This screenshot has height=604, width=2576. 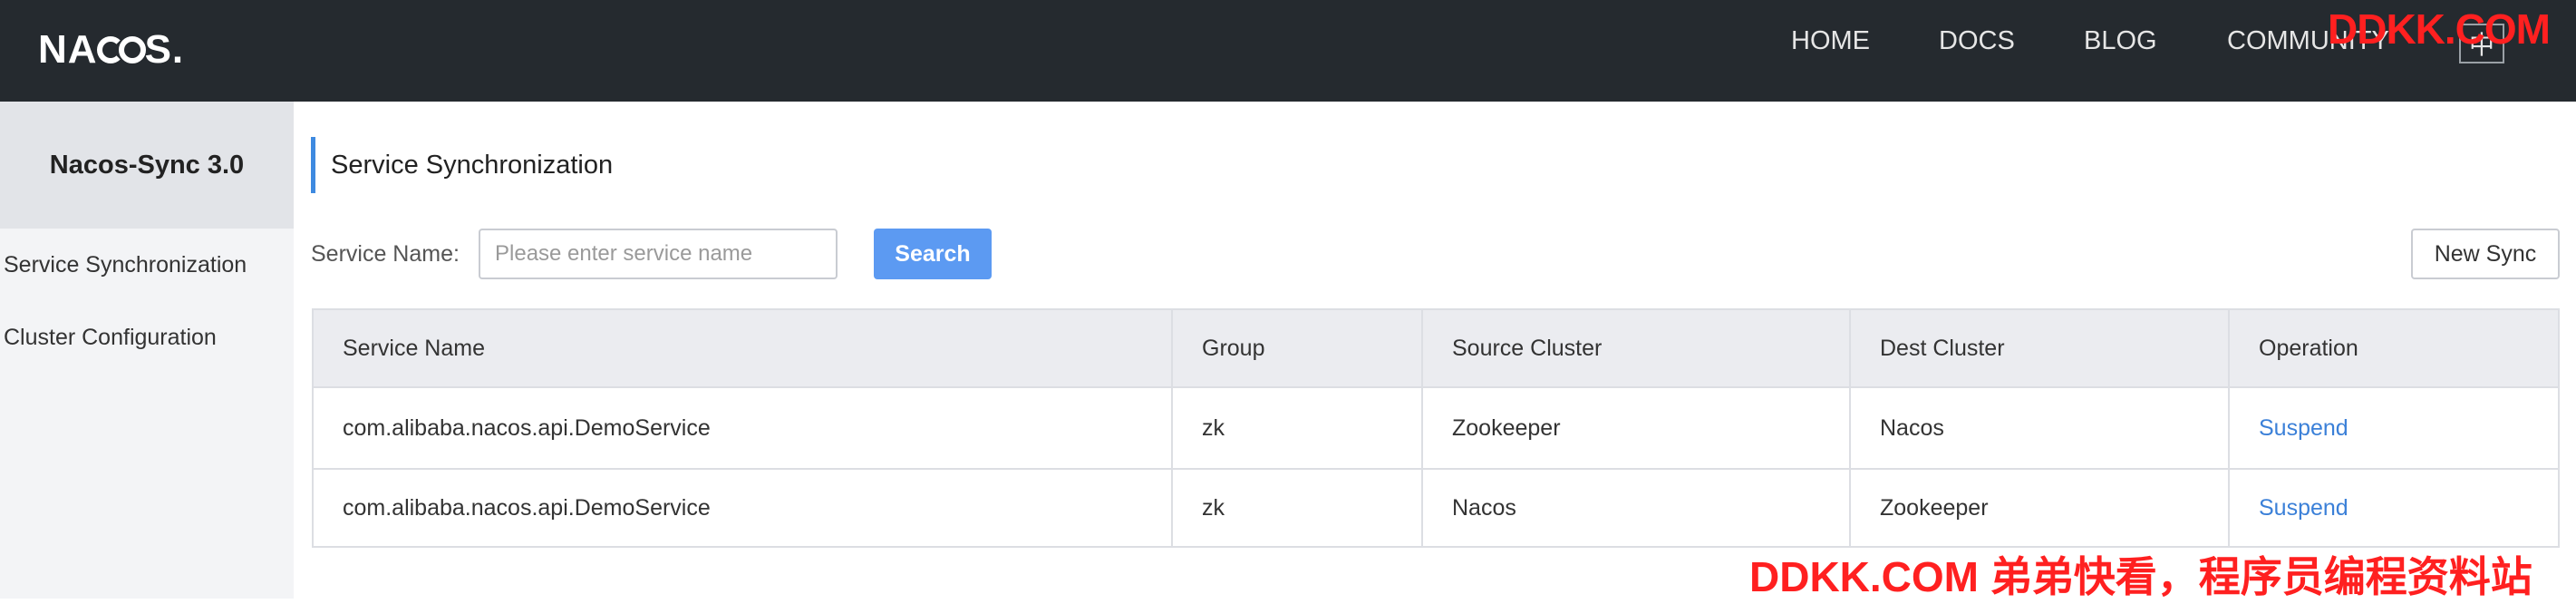 I want to click on column-header-service-name: Service Name, so click(x=743, y=348).